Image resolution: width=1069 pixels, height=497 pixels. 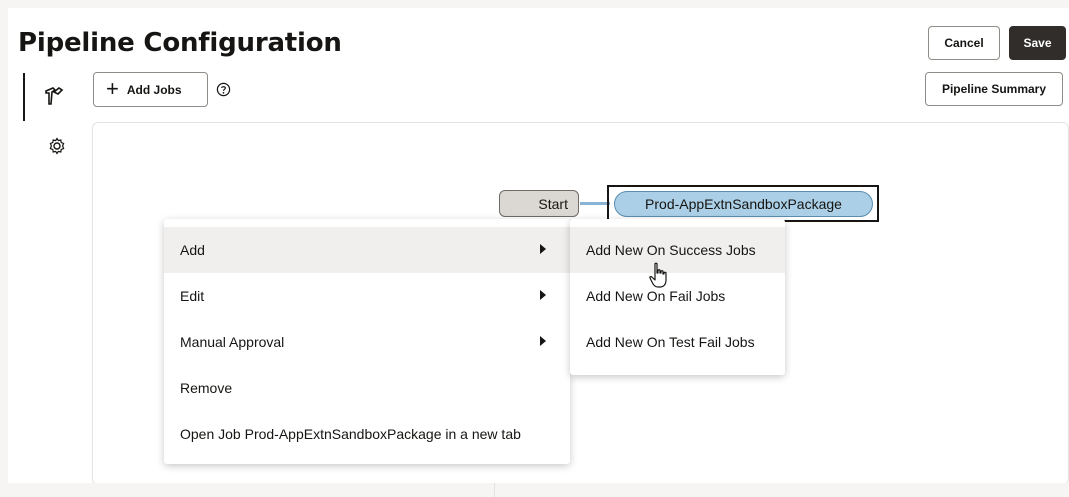 What do you see at coordinates (367, 250) in the screenshot?
I see `menu-item-add: Add` at bounding box center [367, 250].